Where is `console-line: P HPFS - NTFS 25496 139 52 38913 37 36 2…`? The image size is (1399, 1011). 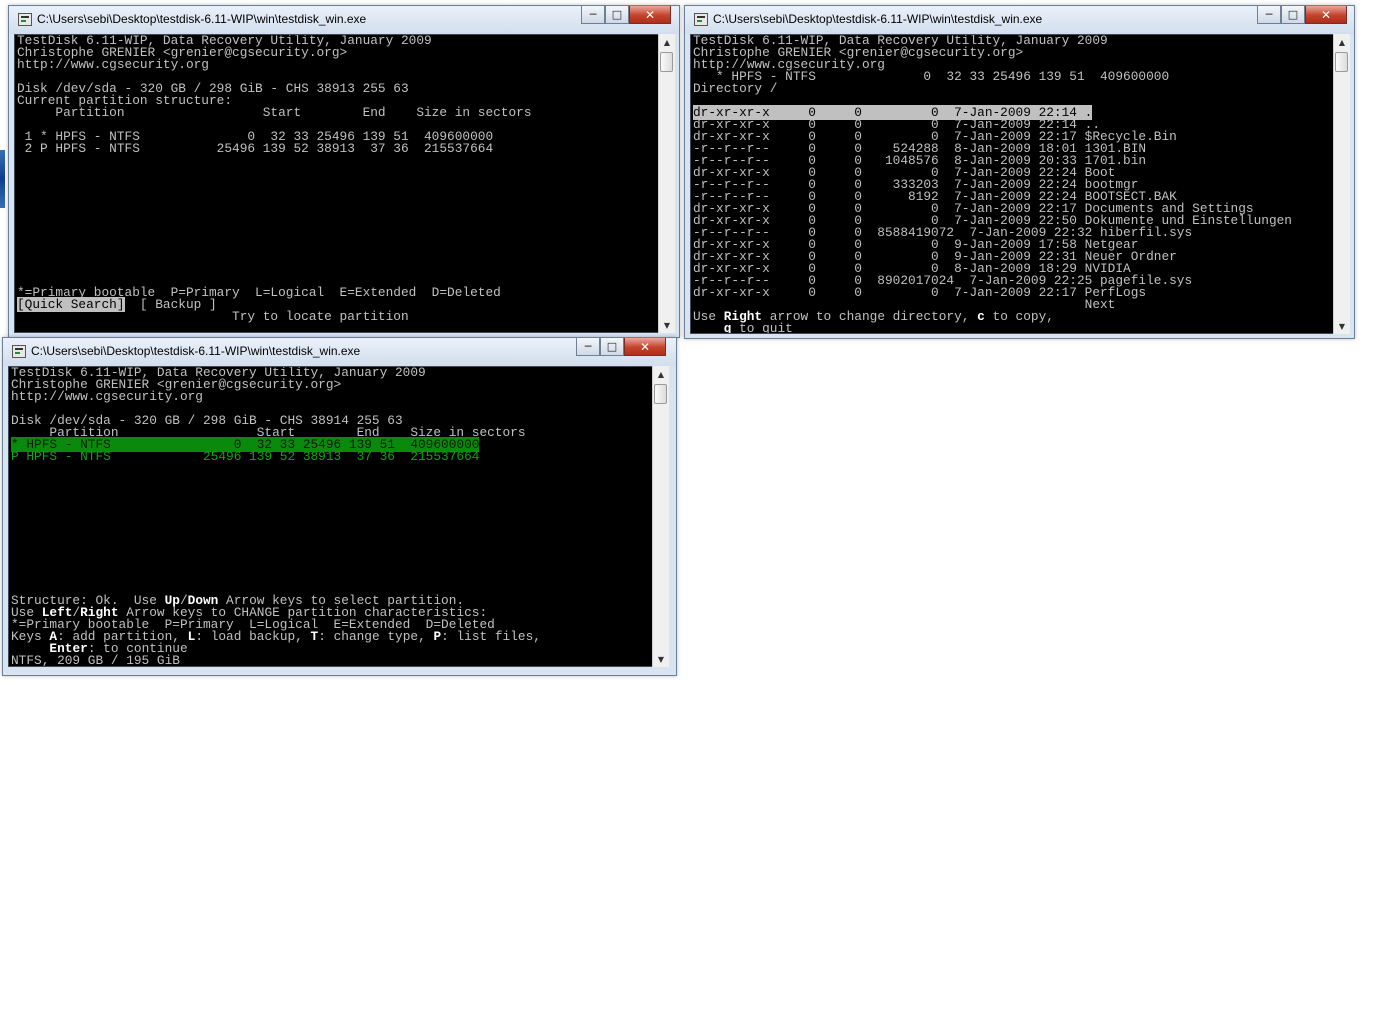
console-line: P HPFS - NTFS 25496 139 52 38913 37 36 2… is located at coordinates (332, 456).